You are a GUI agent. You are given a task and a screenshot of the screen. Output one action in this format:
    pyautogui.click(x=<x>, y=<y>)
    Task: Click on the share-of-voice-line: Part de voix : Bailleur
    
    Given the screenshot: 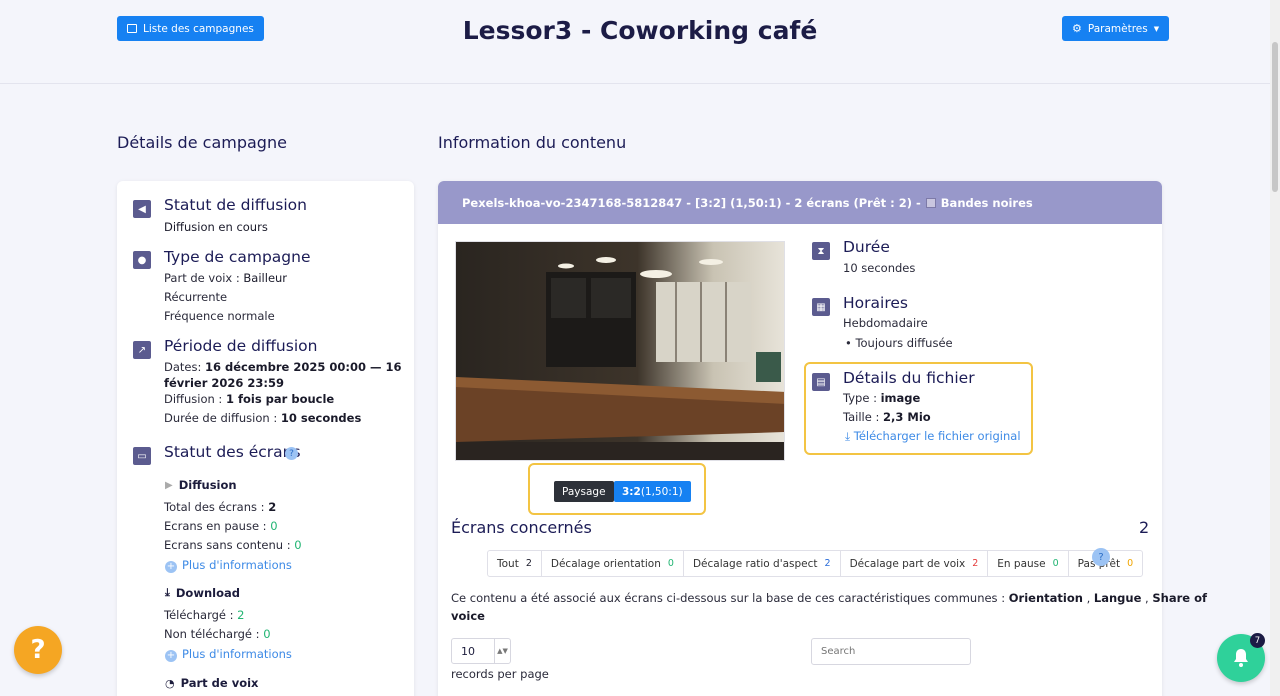 What is the action you would take?
    pyautogui.click(x=226, y=278)
    